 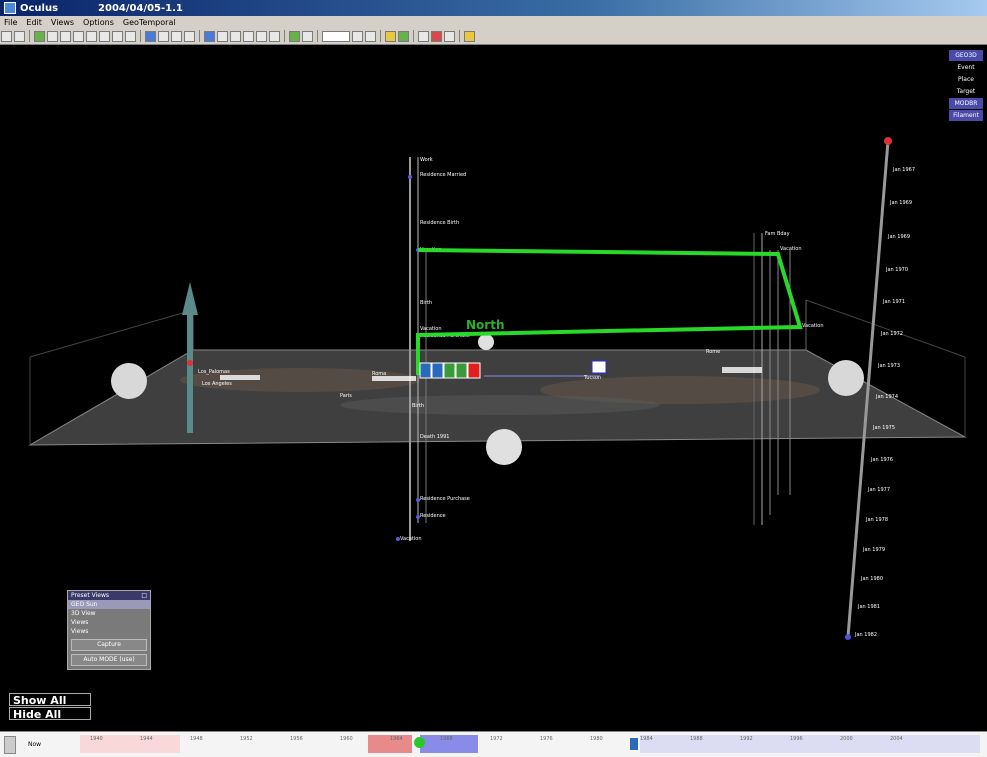 I want to click on mode-event: Event, so click(x=966, y=67).